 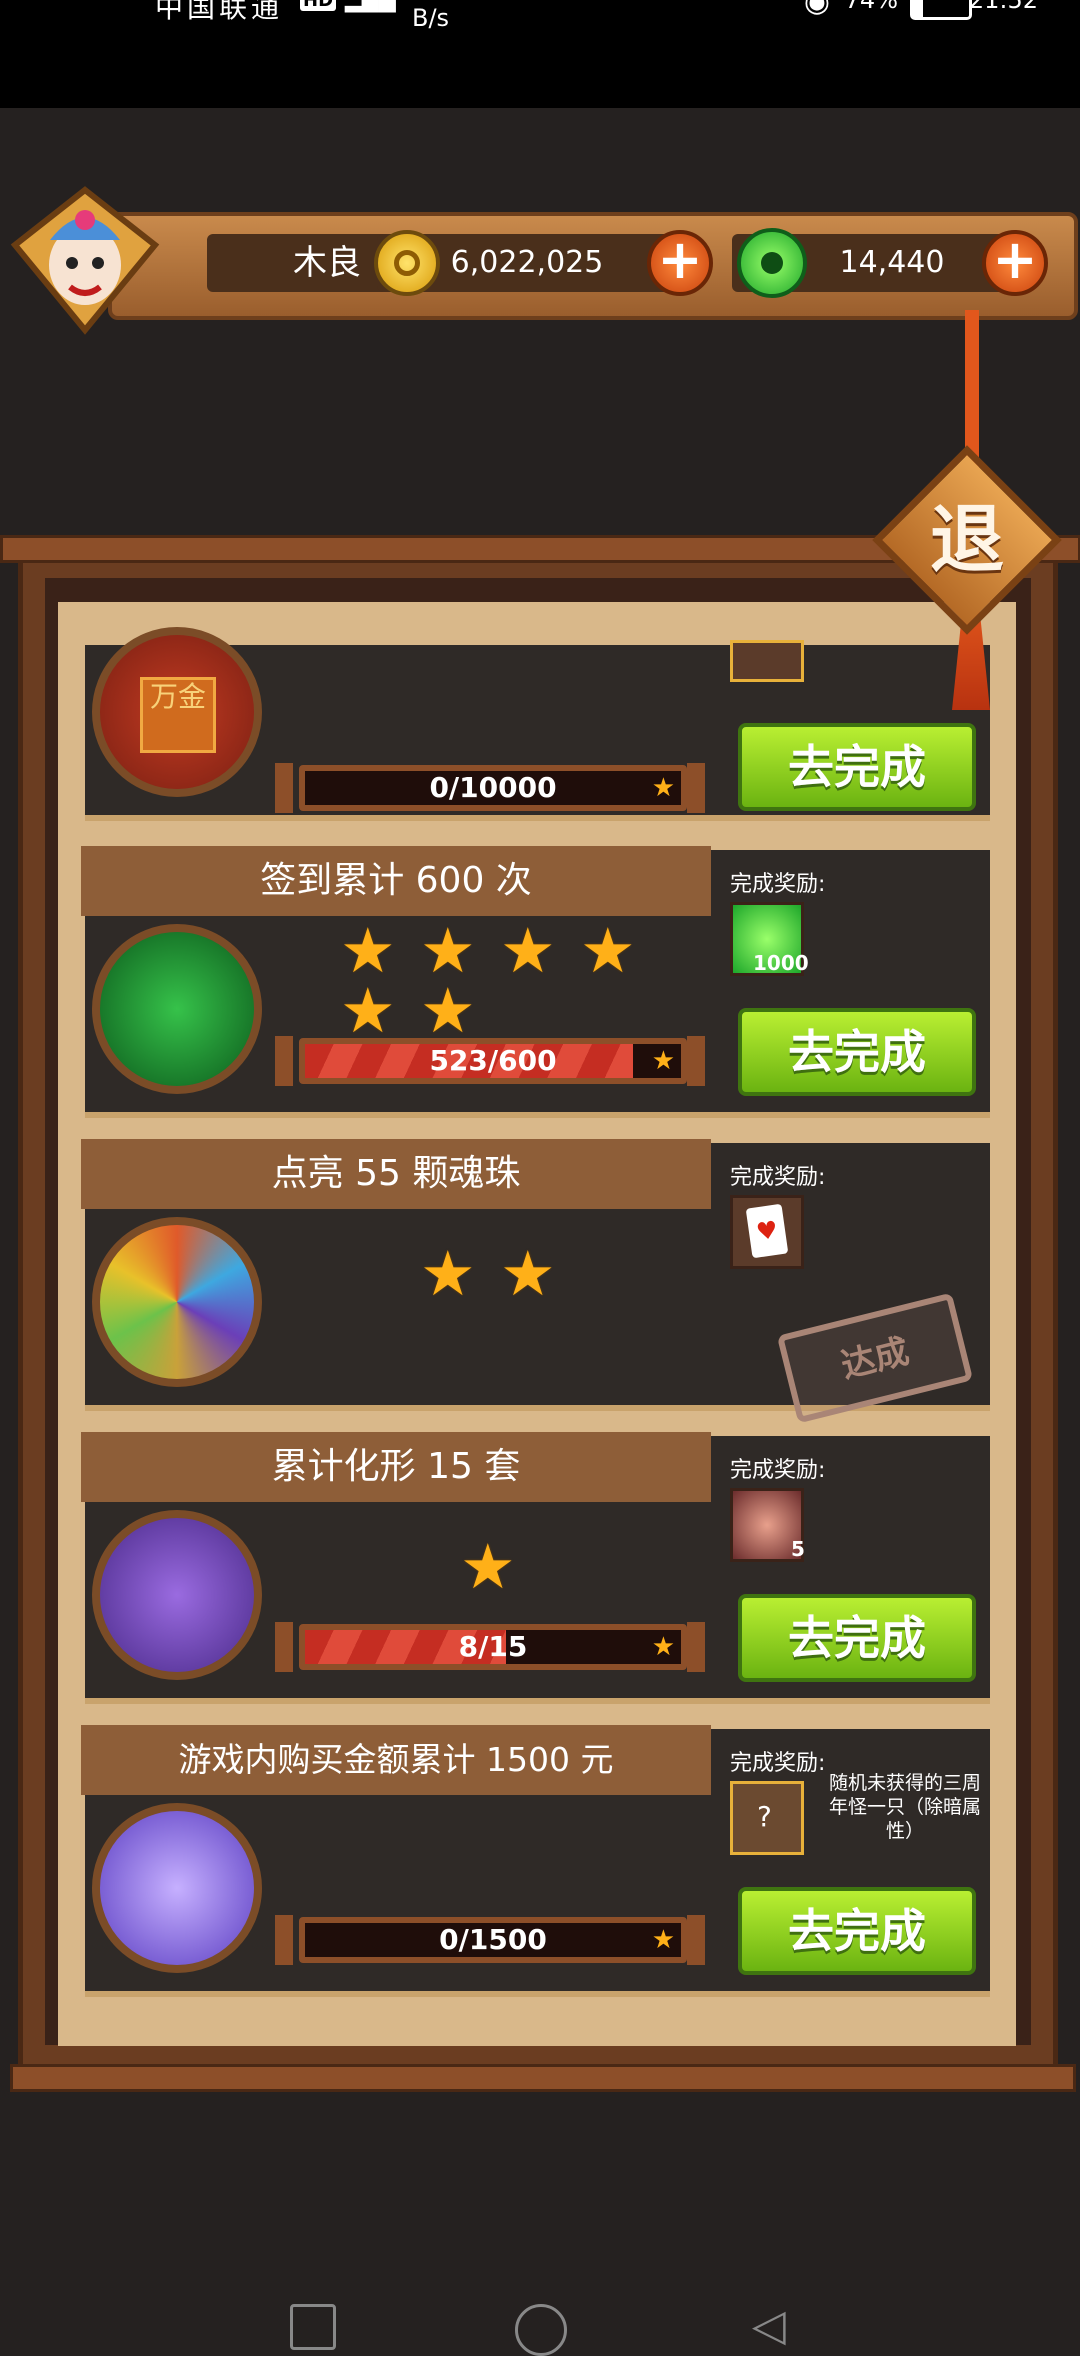 I want to click on task-card: 点亮 55 颗魂珠 ★ ★ 完成奖励: ♥ 达成, so click(x=535, y=1281).